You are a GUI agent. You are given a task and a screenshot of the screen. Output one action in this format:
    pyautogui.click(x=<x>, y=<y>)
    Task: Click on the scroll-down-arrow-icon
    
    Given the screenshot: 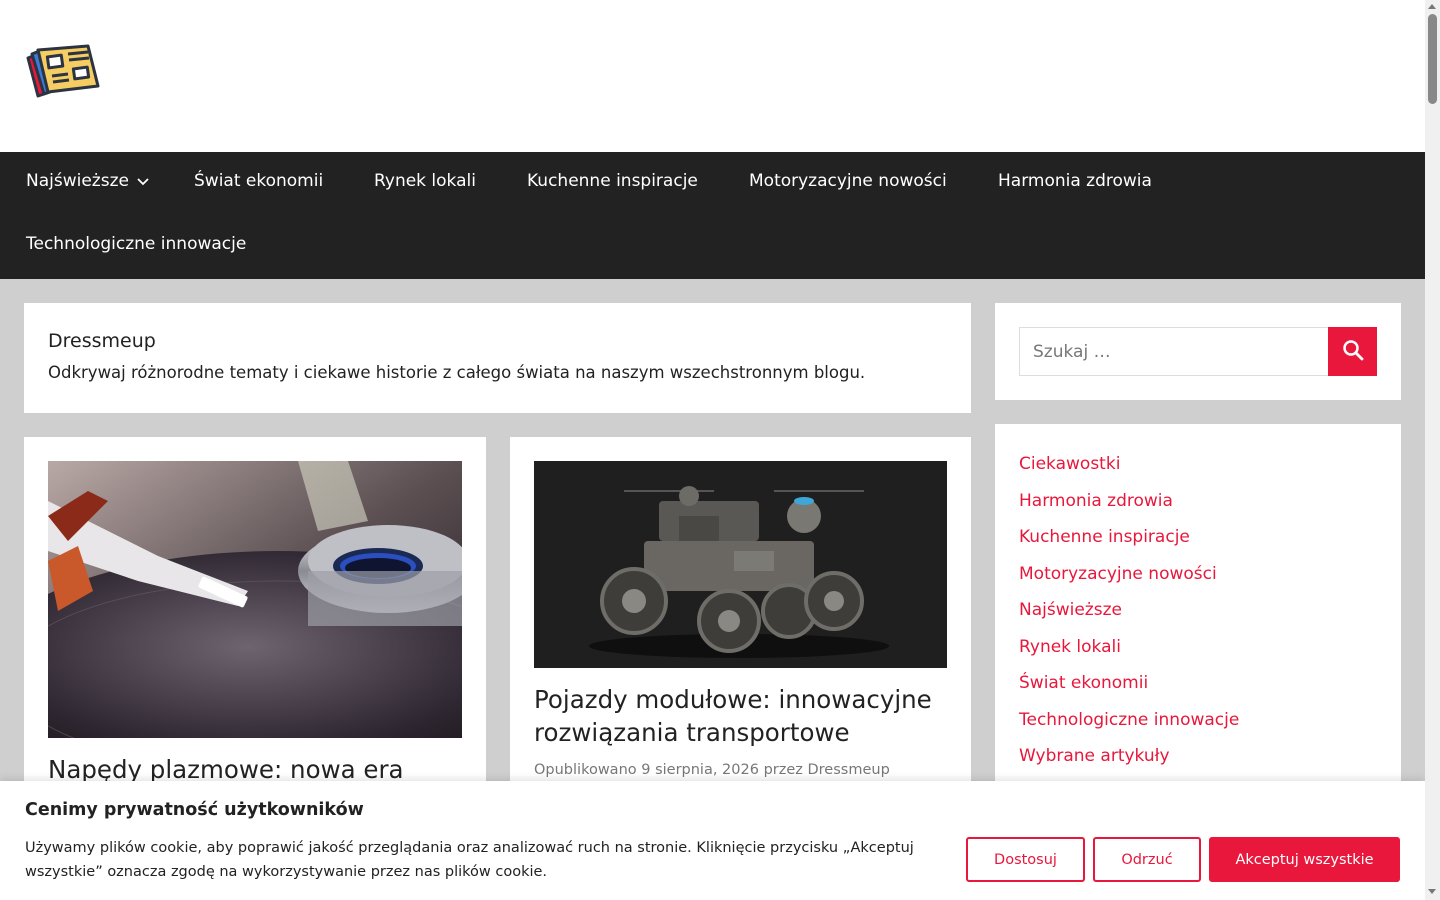 What is the action you would take?
    pyautogui.click(x=1432, y=891)
    